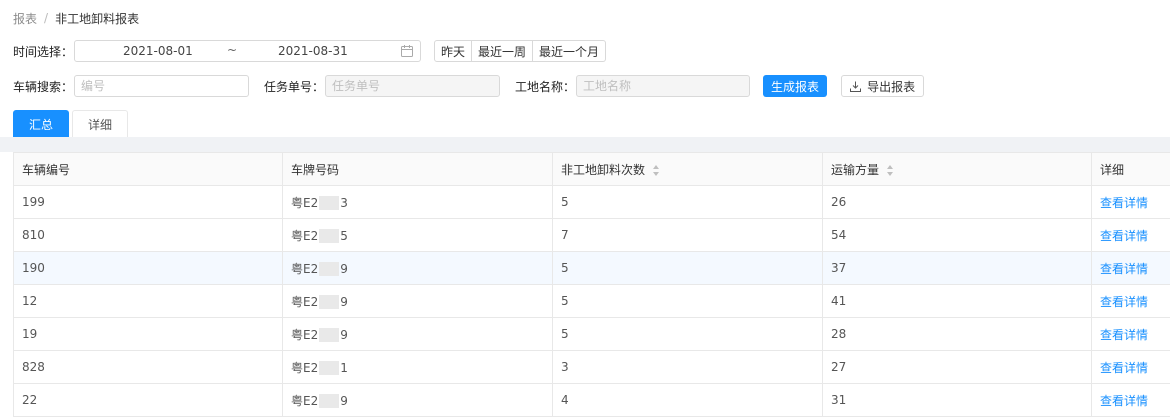 The image size is (1170, 417). I want to click on cell-plate: 粤E2 3, so click(417, 202).